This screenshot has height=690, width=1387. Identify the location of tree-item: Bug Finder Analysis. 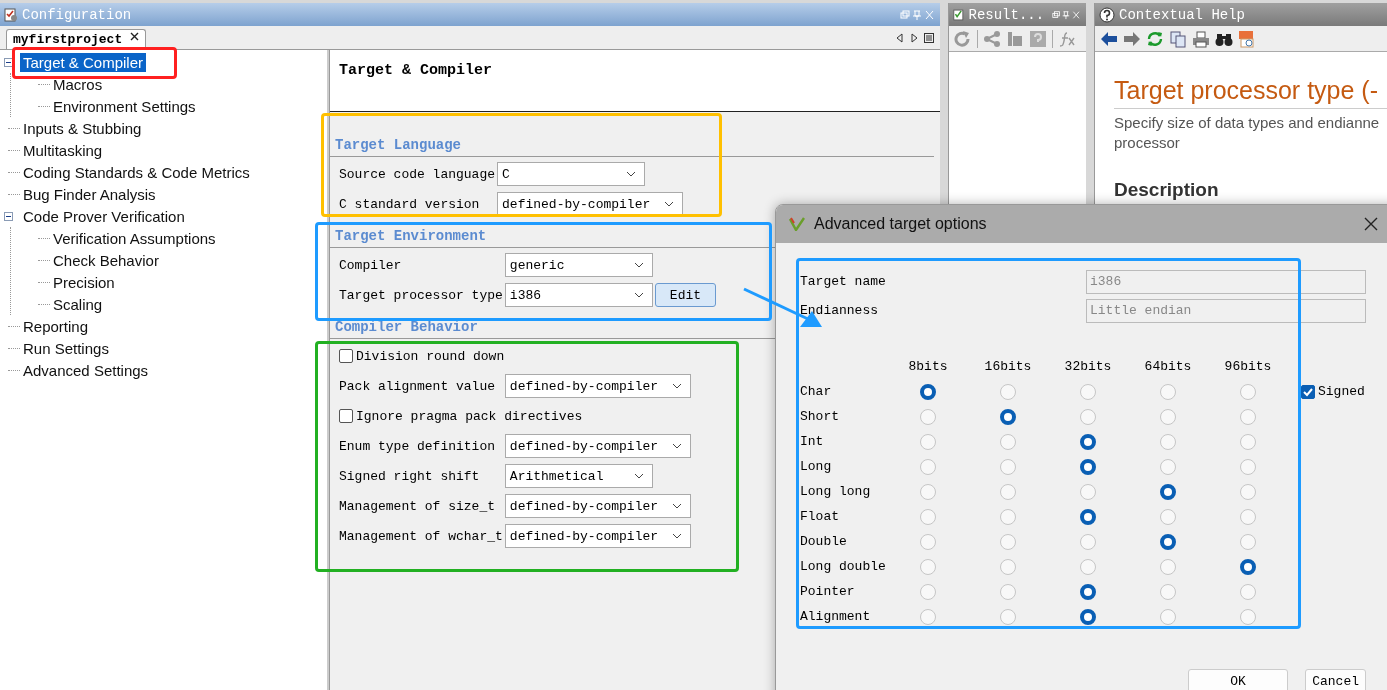
(89, 194).